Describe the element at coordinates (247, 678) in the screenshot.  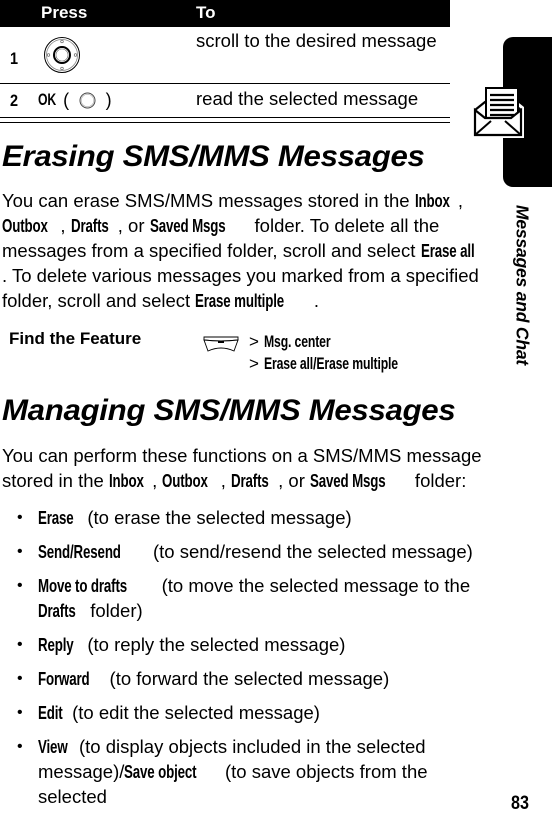
I see `text-run: (to forward the selected message)` at that location.